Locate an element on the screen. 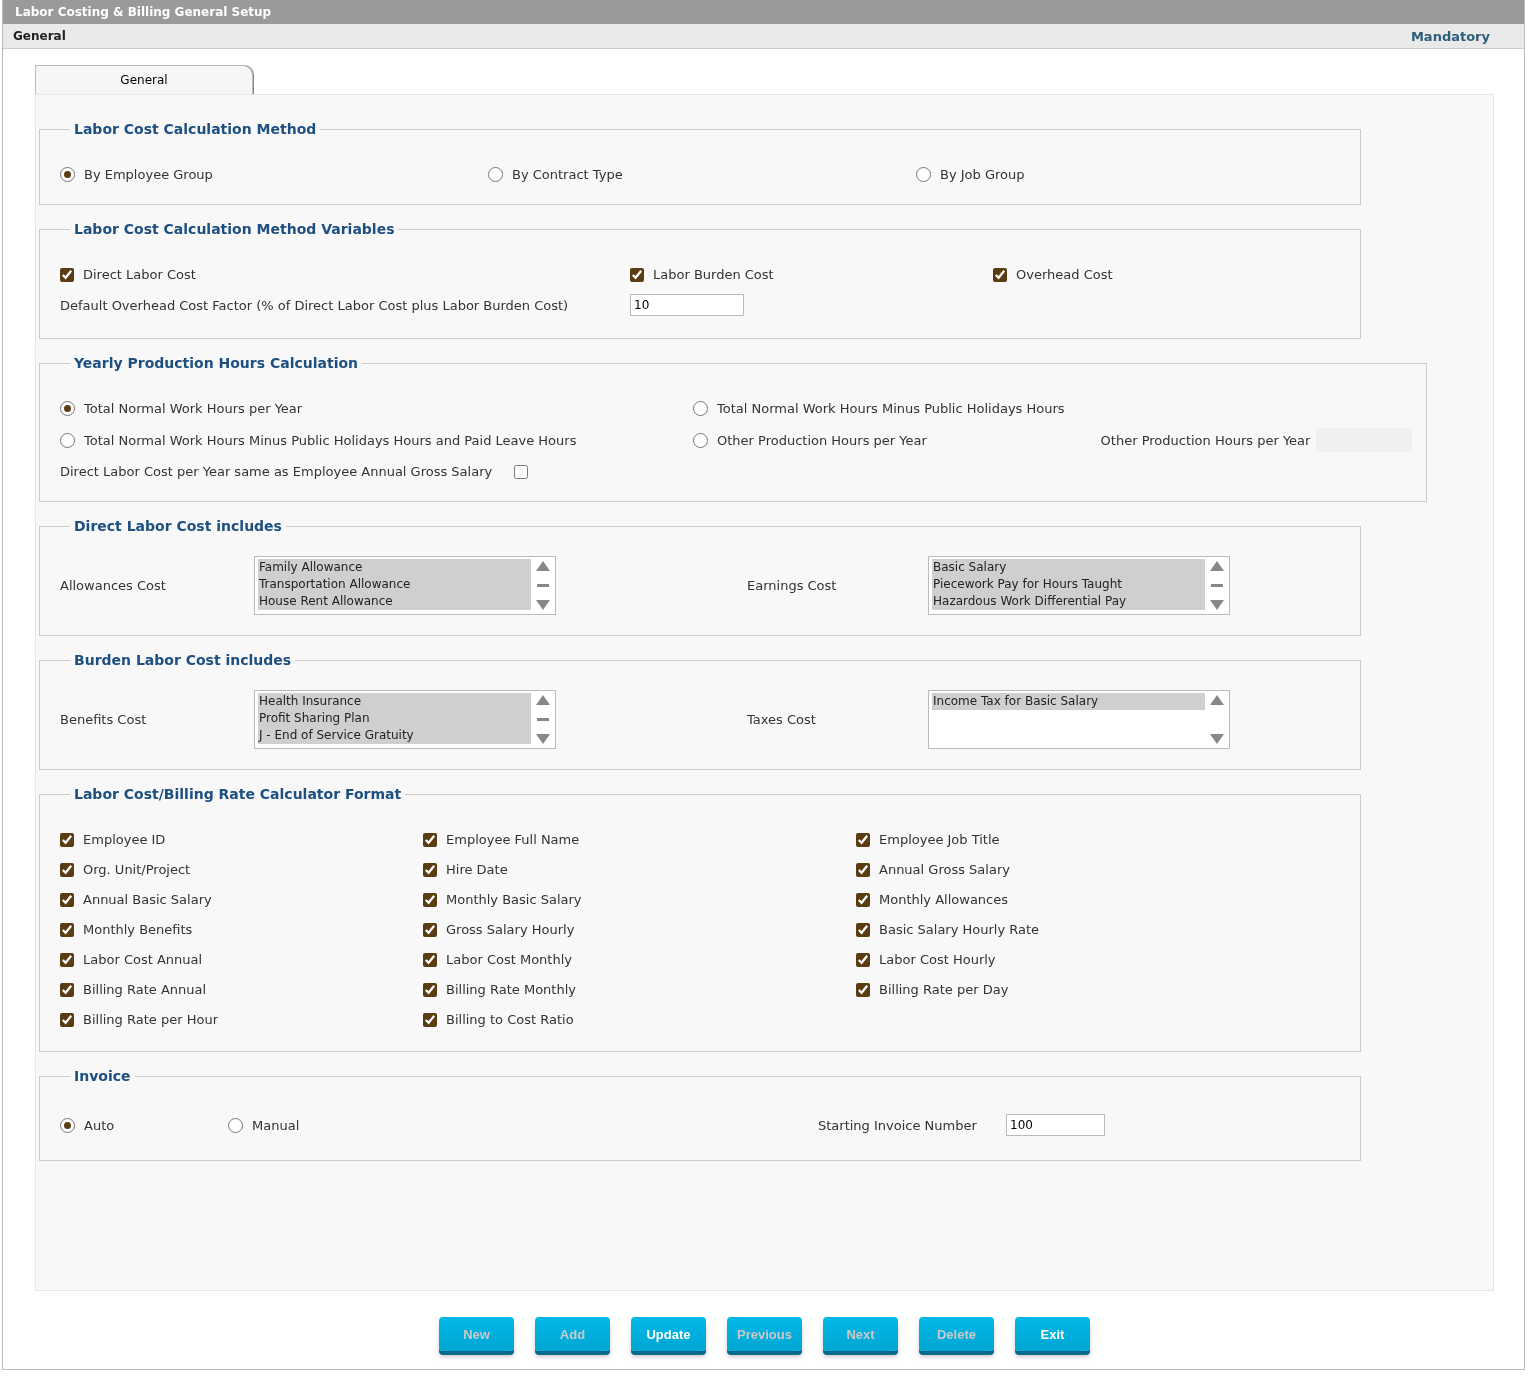 The width and height of the screenshot is (1529, 1377). checkbox-option: Annual Gross Salary is located at coordinates (933, 869).